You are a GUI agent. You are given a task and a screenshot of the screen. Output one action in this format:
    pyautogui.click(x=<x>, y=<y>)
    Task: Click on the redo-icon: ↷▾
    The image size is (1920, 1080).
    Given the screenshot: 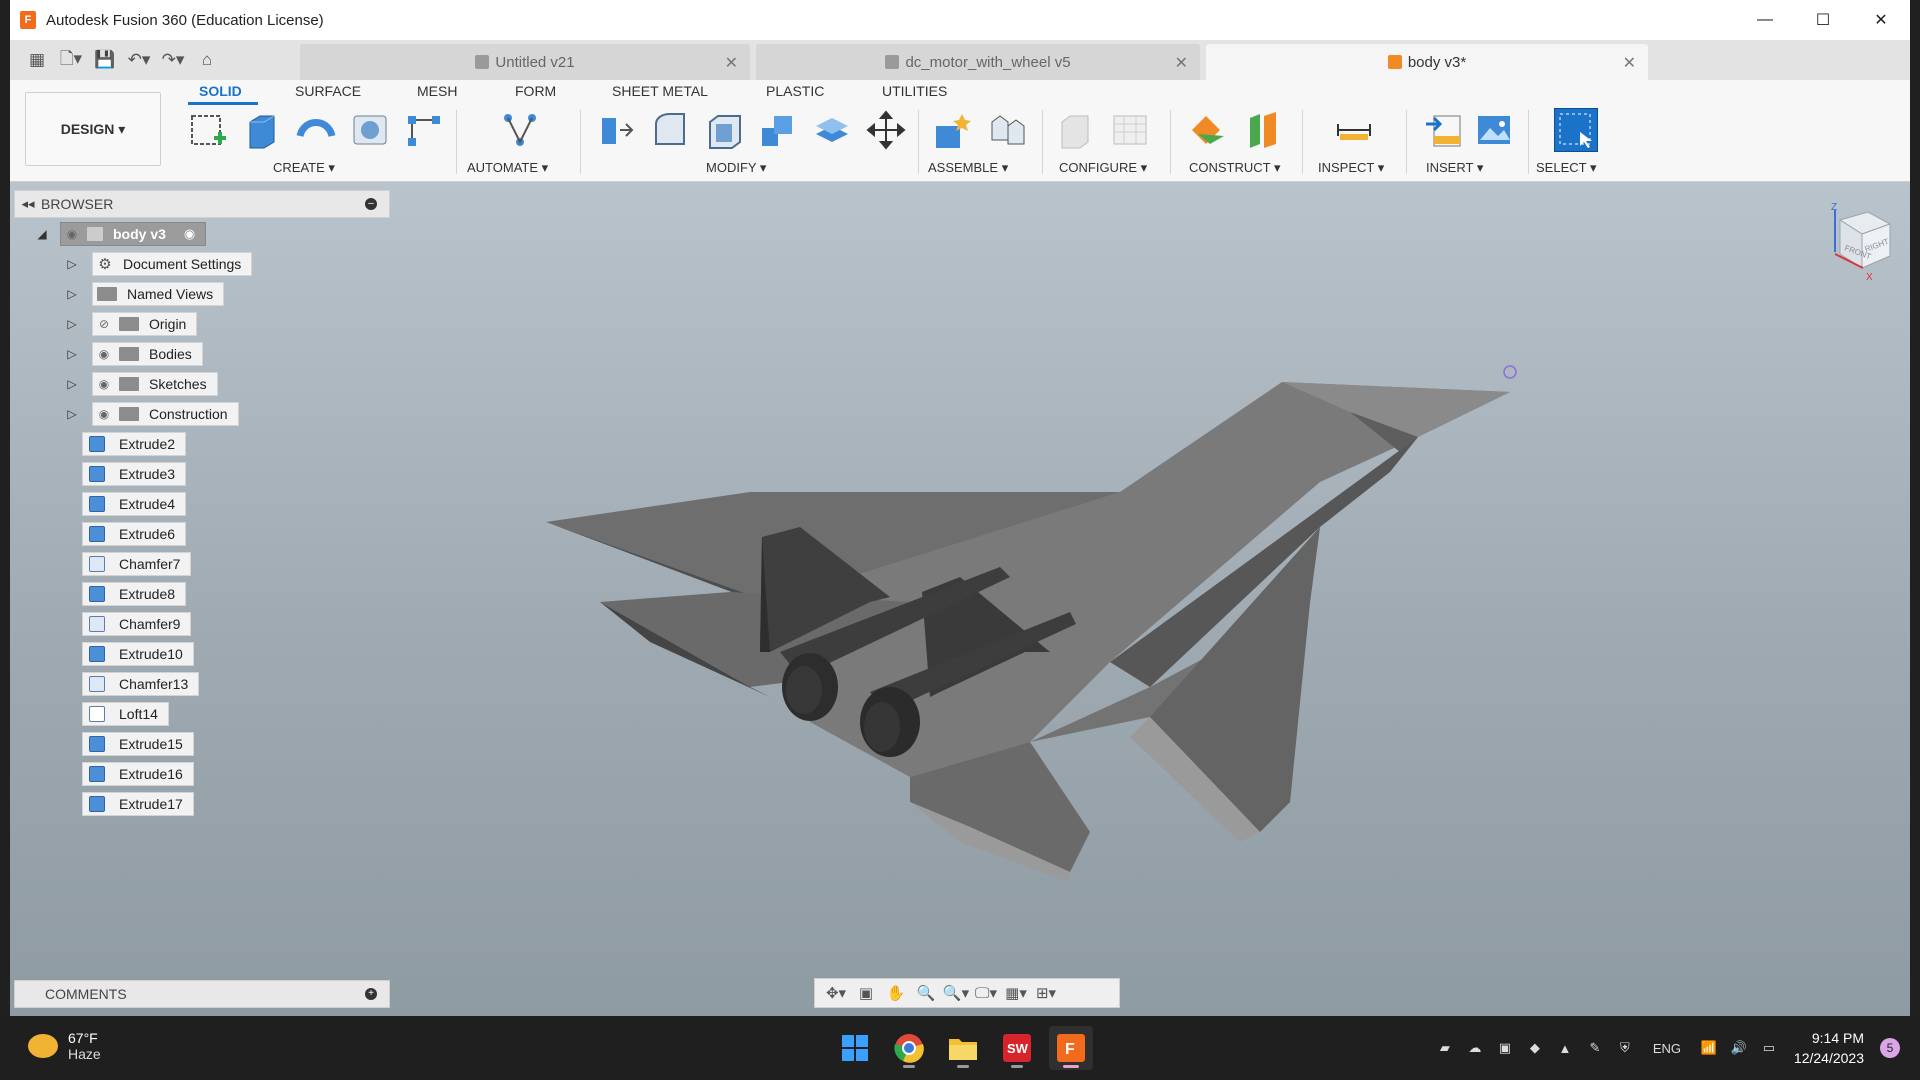 What is the action you would take?
    pyautogui.click(x=173, y=60)
    